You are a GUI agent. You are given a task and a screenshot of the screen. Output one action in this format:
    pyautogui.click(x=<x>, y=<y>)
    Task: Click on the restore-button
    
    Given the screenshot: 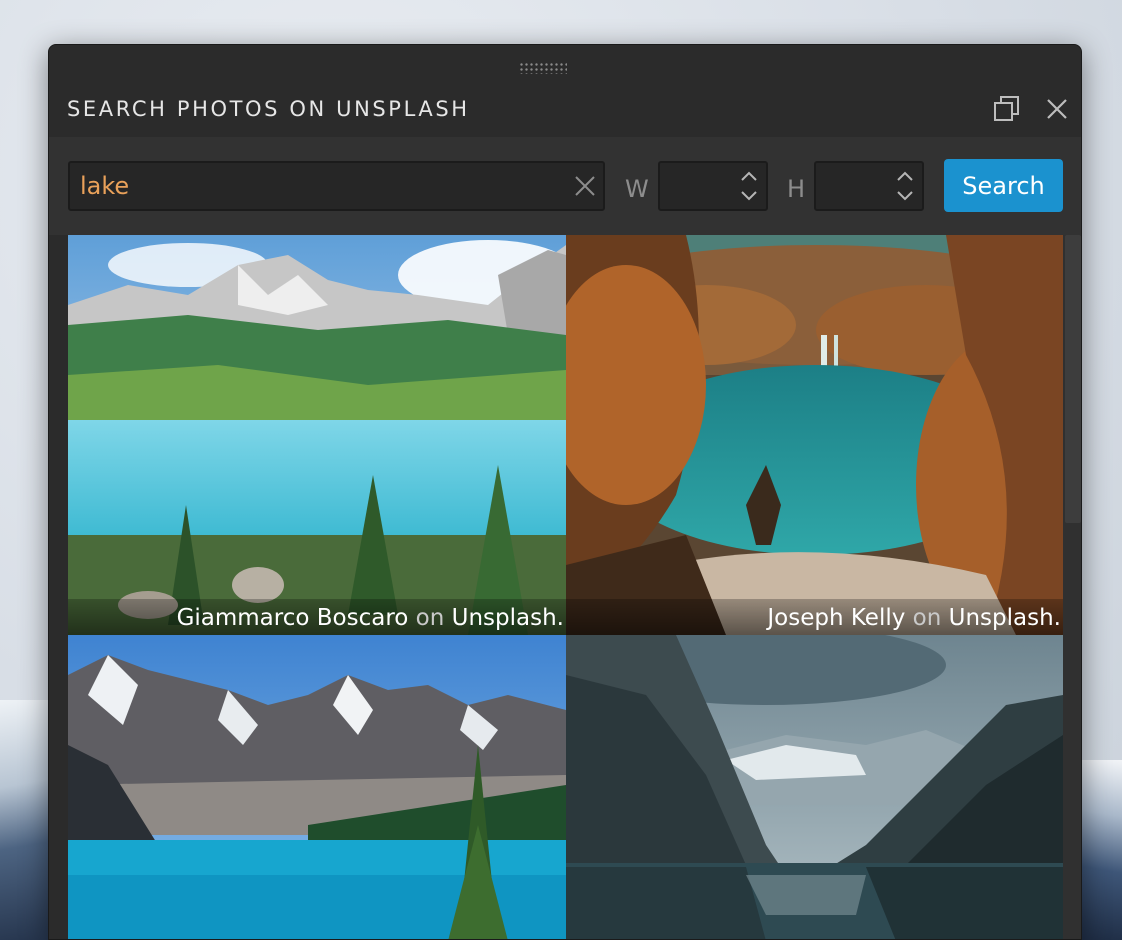 What is the action you would take?
    pyautogui.click(x=1007, y=109)
    